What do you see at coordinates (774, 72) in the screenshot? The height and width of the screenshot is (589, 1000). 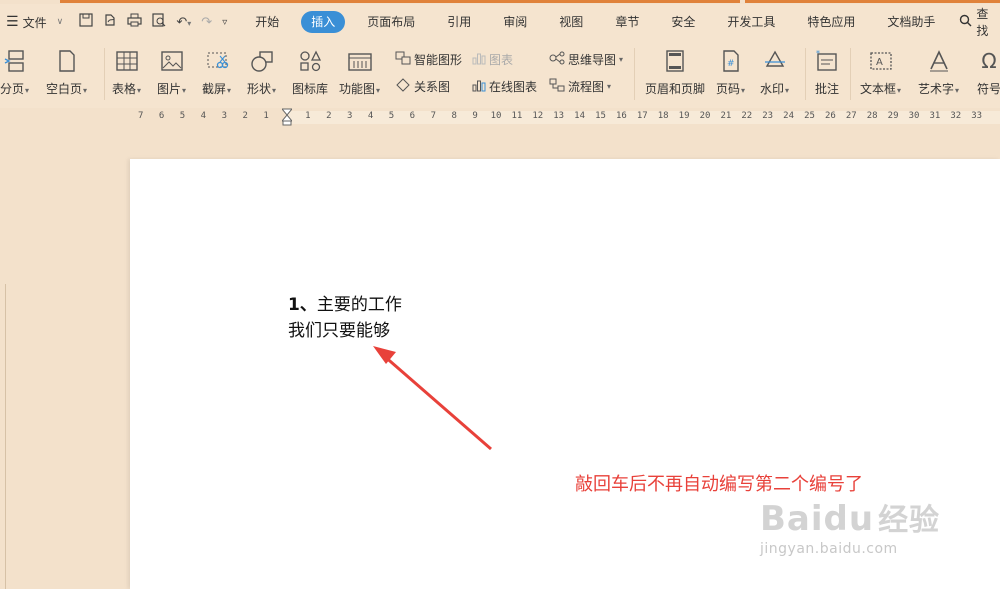 I see `watermark-button: 水印▾` at bounding box center [774, 72].